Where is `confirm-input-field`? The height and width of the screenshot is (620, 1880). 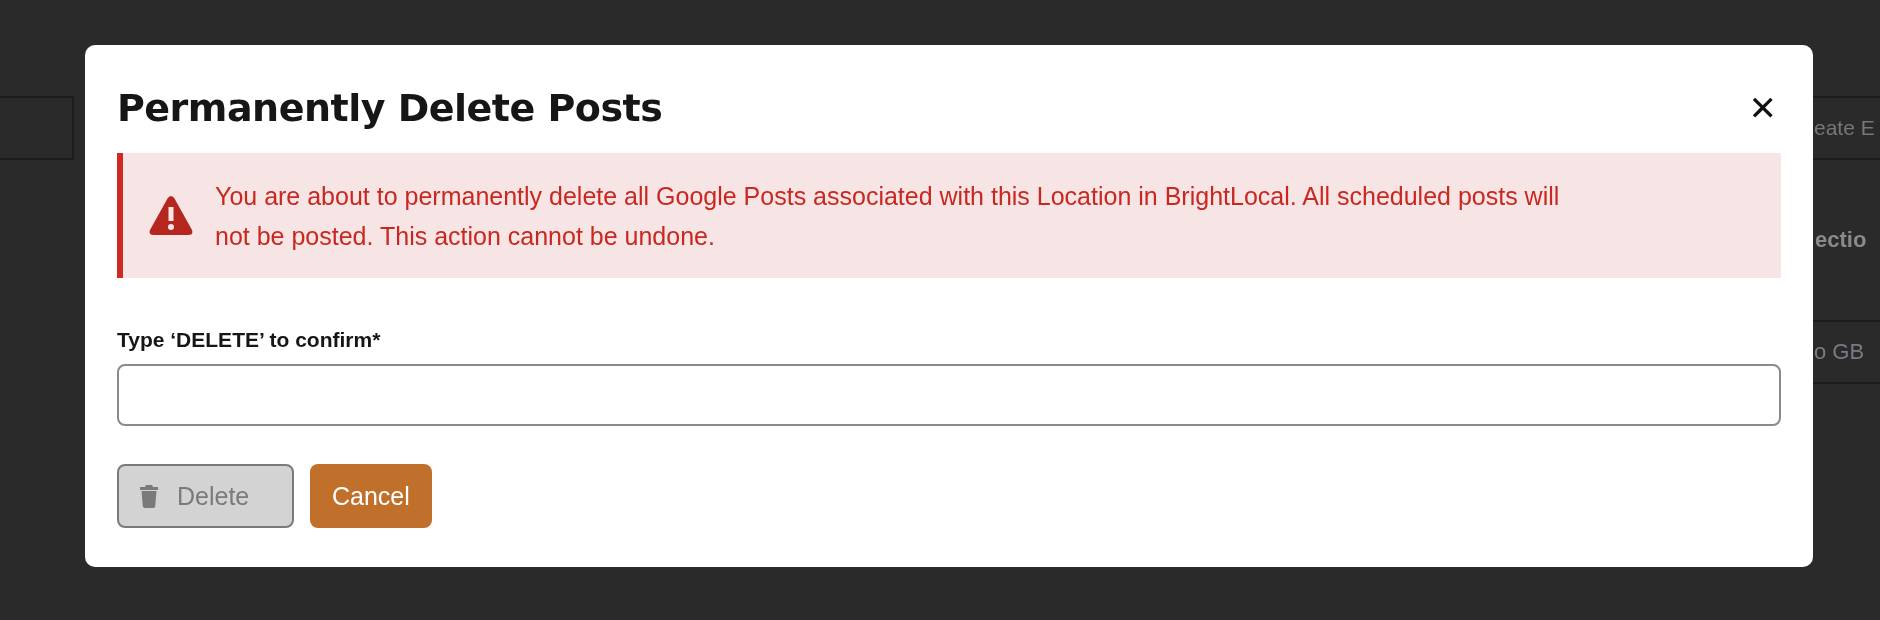
confirm-input-field is located at coordinates (949, 395).